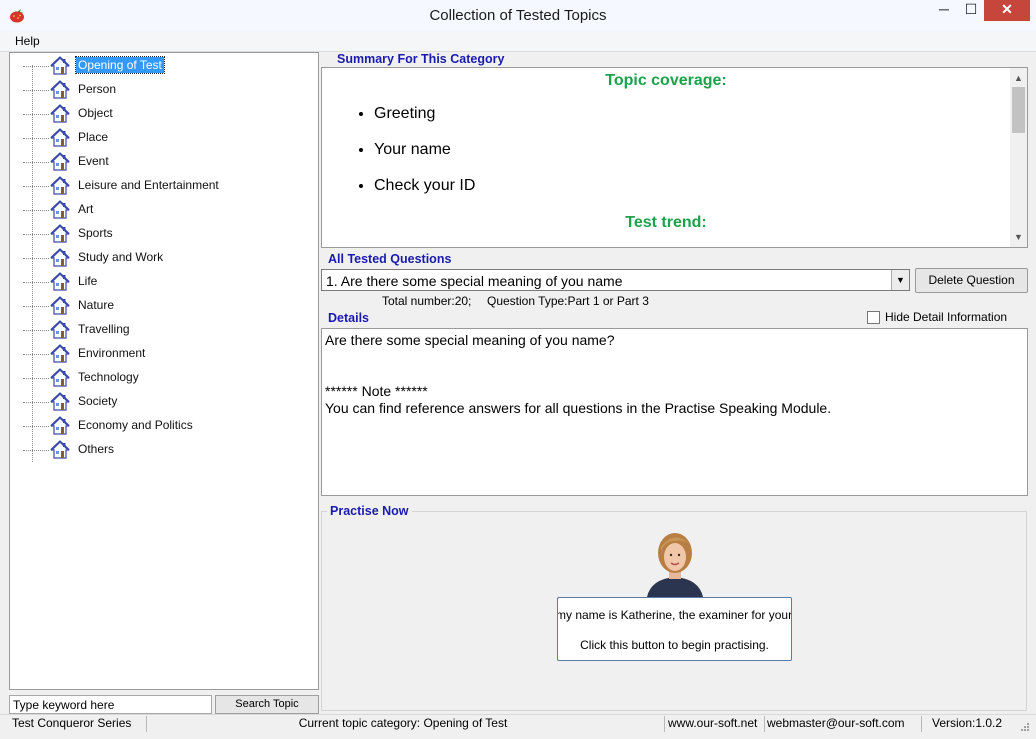  Describe the element at coordinates (108, 377) in the screenshot. I see `tree-item-label: Technology` at that location.